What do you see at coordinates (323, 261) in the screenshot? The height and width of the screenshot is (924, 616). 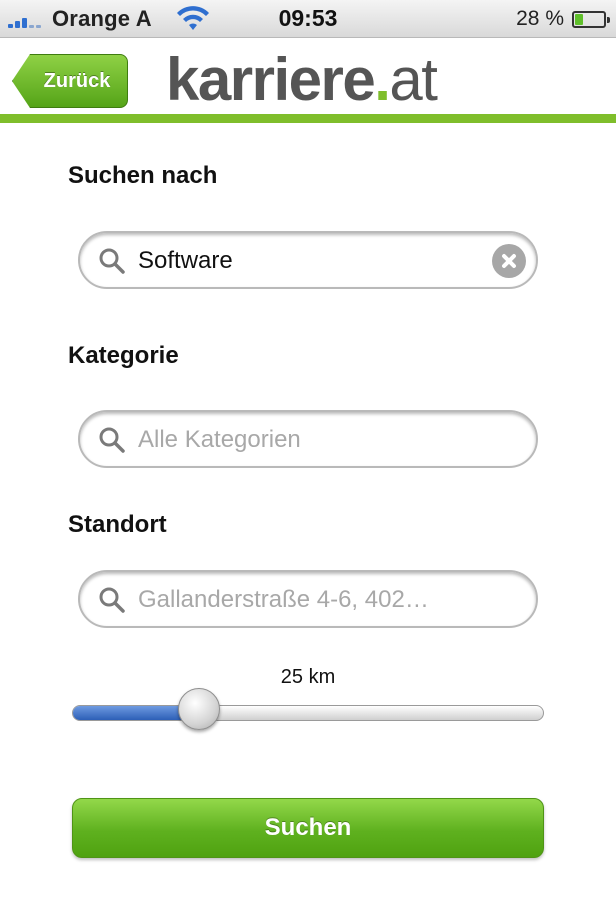 I see `query-input` at bounding box center [323, 261].